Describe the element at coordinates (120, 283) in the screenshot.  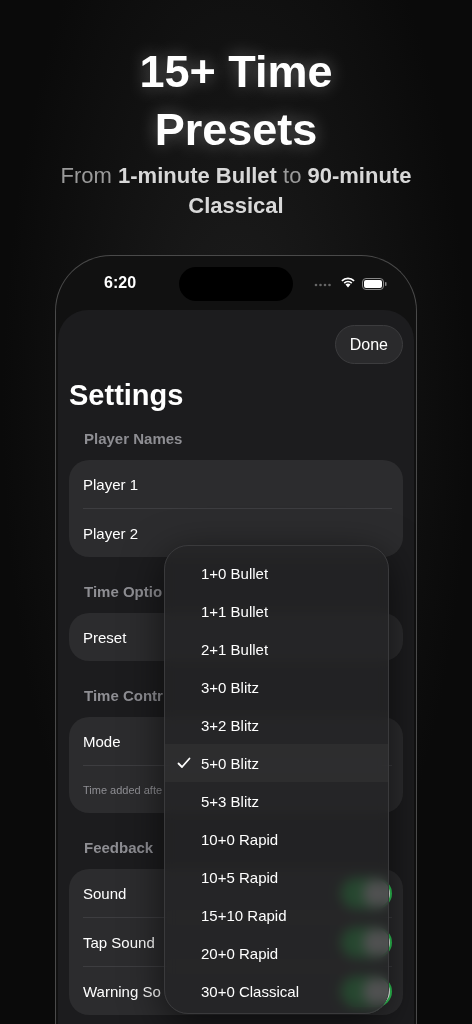
I see `status-time: 6:20` at that location.